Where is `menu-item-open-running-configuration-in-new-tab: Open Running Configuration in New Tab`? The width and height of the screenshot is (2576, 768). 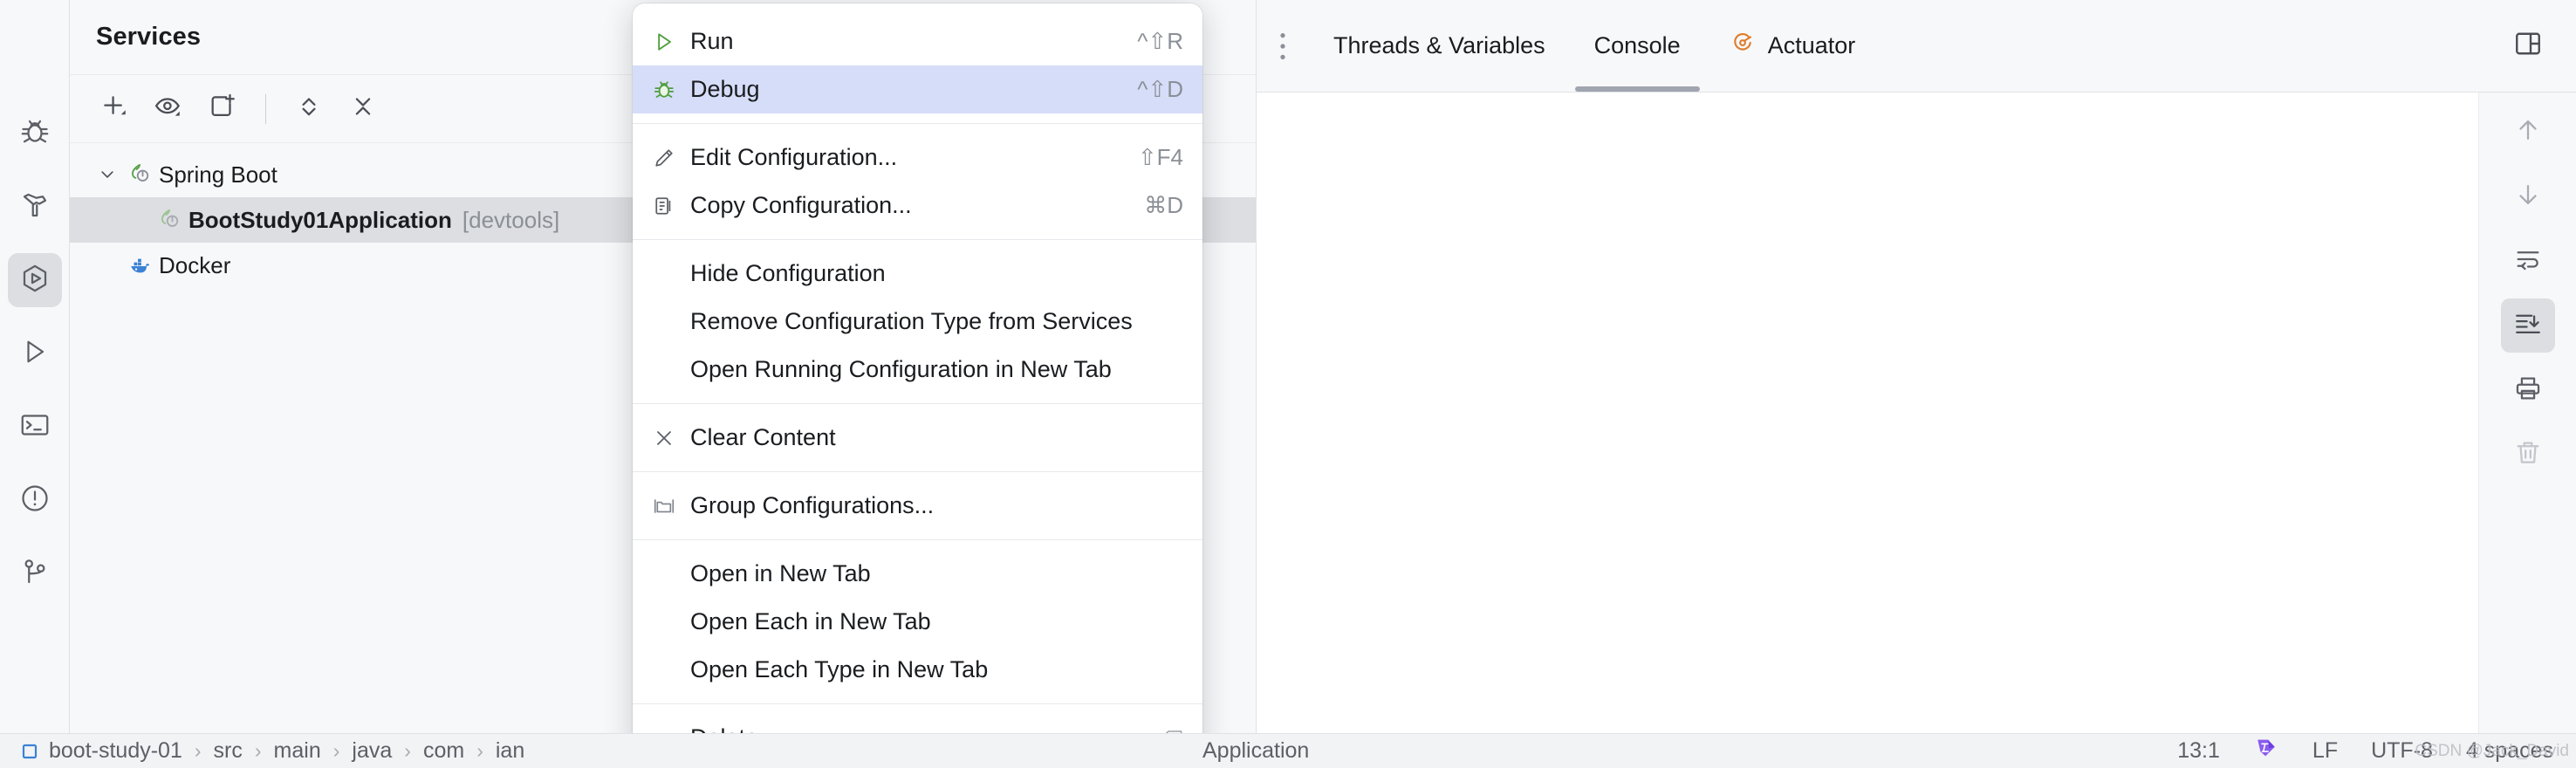
menu-item-open-running-configuration-in-new-tab: Open Running Configuration in New Tab is located at coordinates (918, 370).